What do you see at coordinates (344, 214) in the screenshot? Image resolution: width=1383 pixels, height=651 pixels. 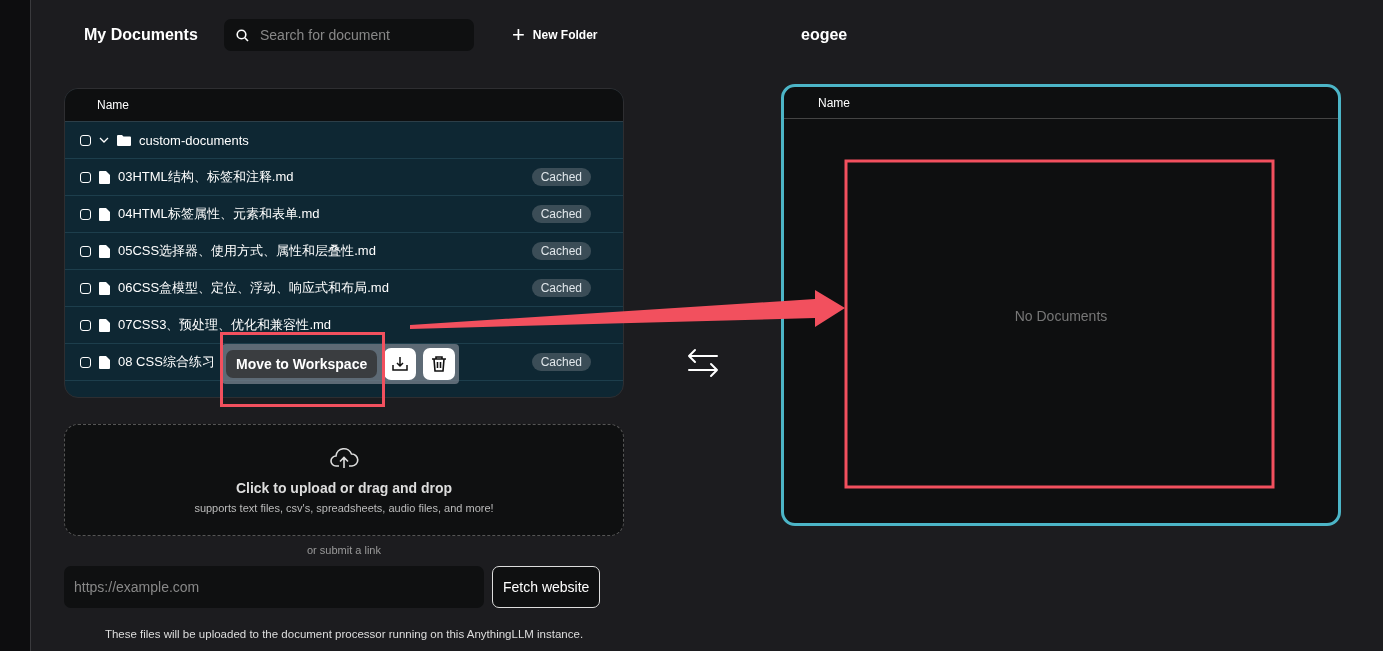 I see `document-row: 04HTML标签属性、元素和表单.md Cached` at bounding box center [344, 214].